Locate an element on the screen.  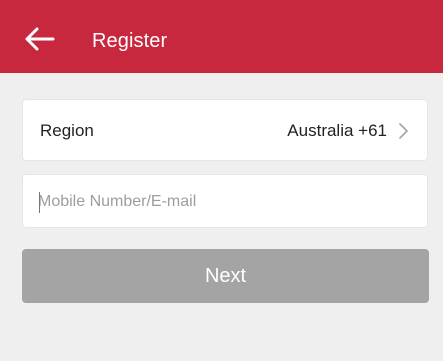
next-button: Next is located at coordinates (225, 276).